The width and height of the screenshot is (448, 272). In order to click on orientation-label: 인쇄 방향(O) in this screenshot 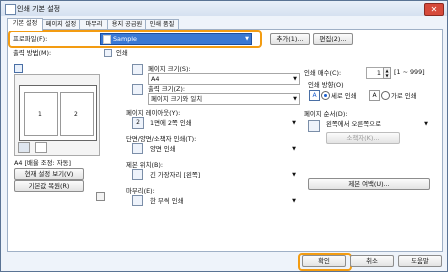, I will do `click(326, 85)`.